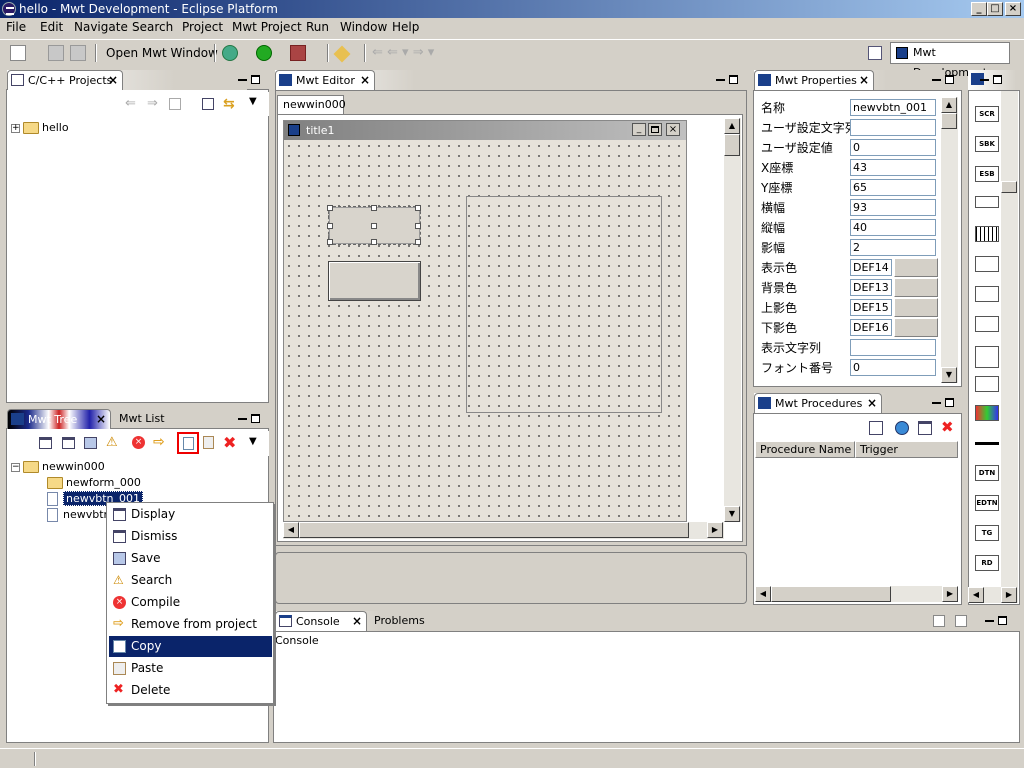  I want to click on scroll-up-icon: ▲, so click(732, 126).